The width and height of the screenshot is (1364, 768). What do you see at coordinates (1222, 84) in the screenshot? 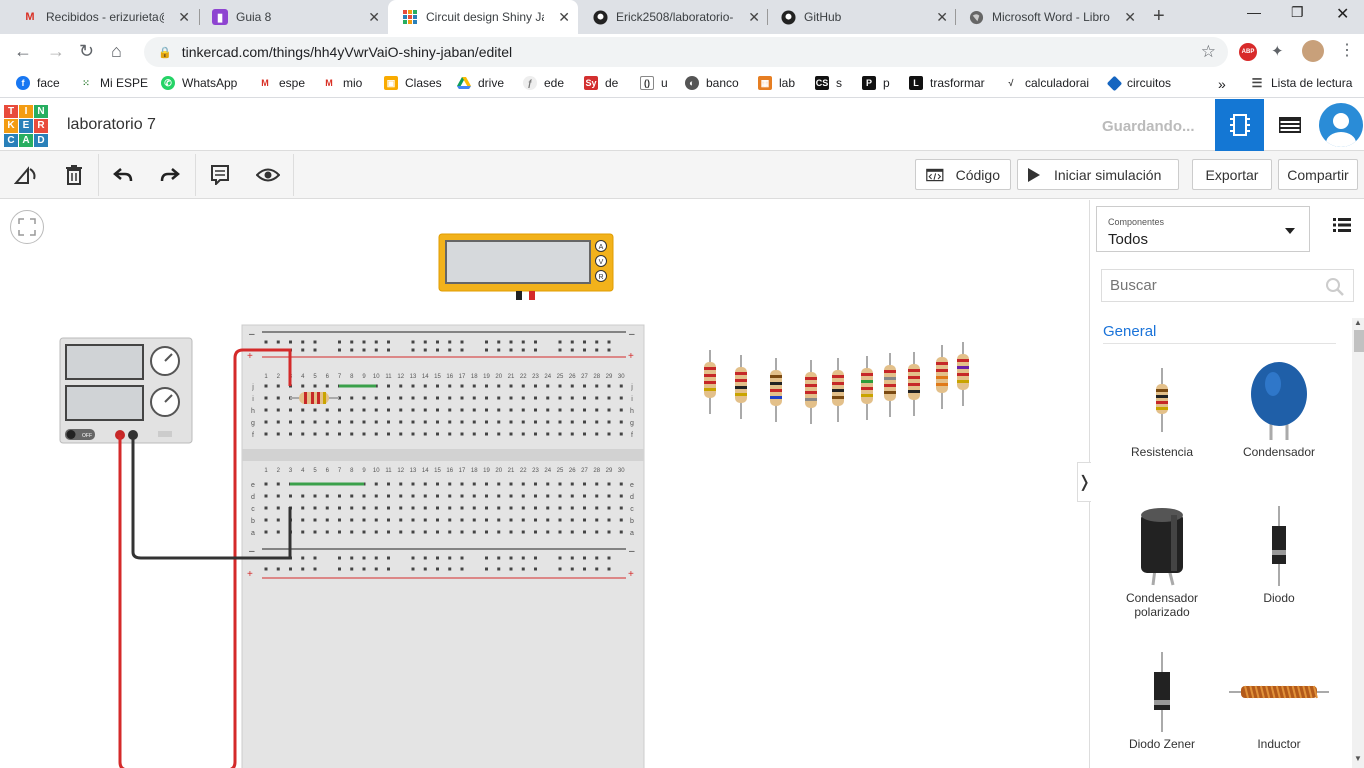
I see `more-bookmarks-icon: »` at bounding box center [1222, 84].